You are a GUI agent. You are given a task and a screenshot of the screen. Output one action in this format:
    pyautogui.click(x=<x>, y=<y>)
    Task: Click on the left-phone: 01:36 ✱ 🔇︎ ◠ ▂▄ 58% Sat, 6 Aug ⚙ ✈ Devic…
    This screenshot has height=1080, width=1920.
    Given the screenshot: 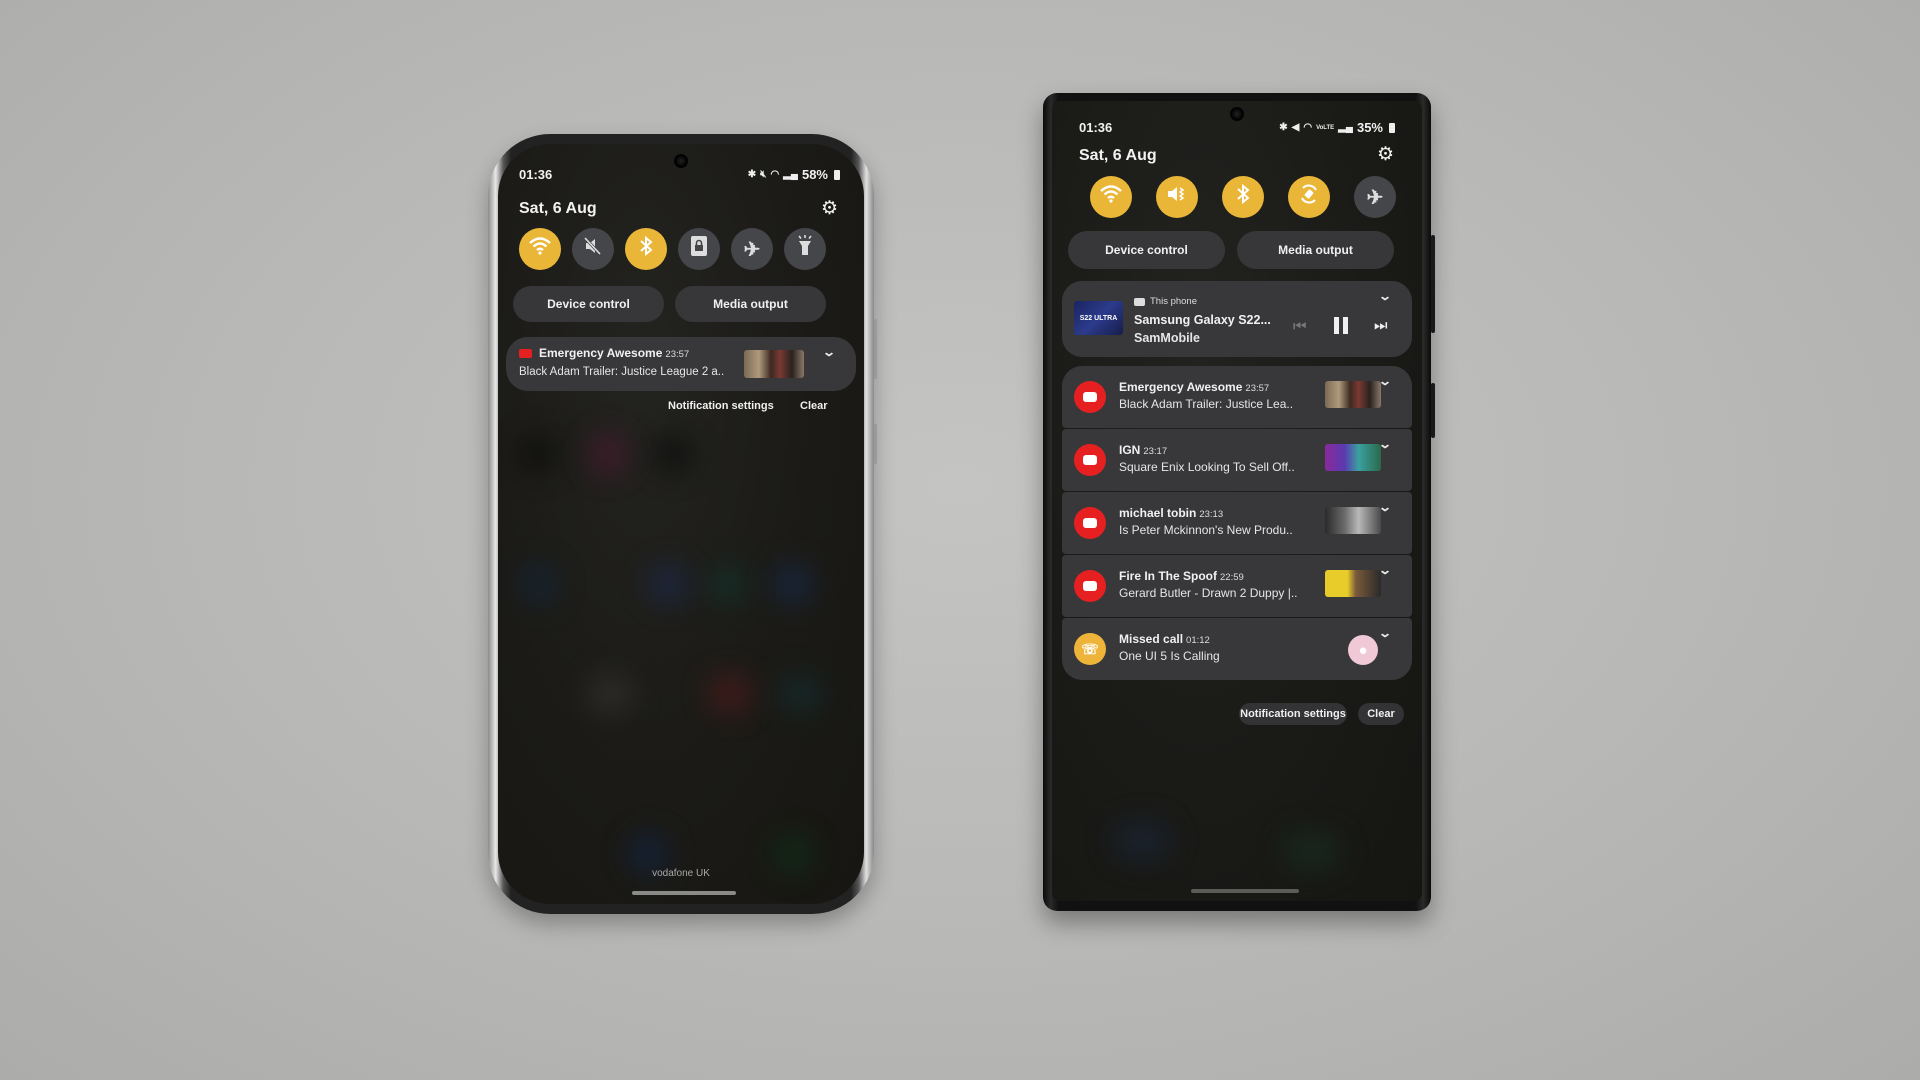 What is the action you would take?
    pyautogui.click(x=682, y=524)
    